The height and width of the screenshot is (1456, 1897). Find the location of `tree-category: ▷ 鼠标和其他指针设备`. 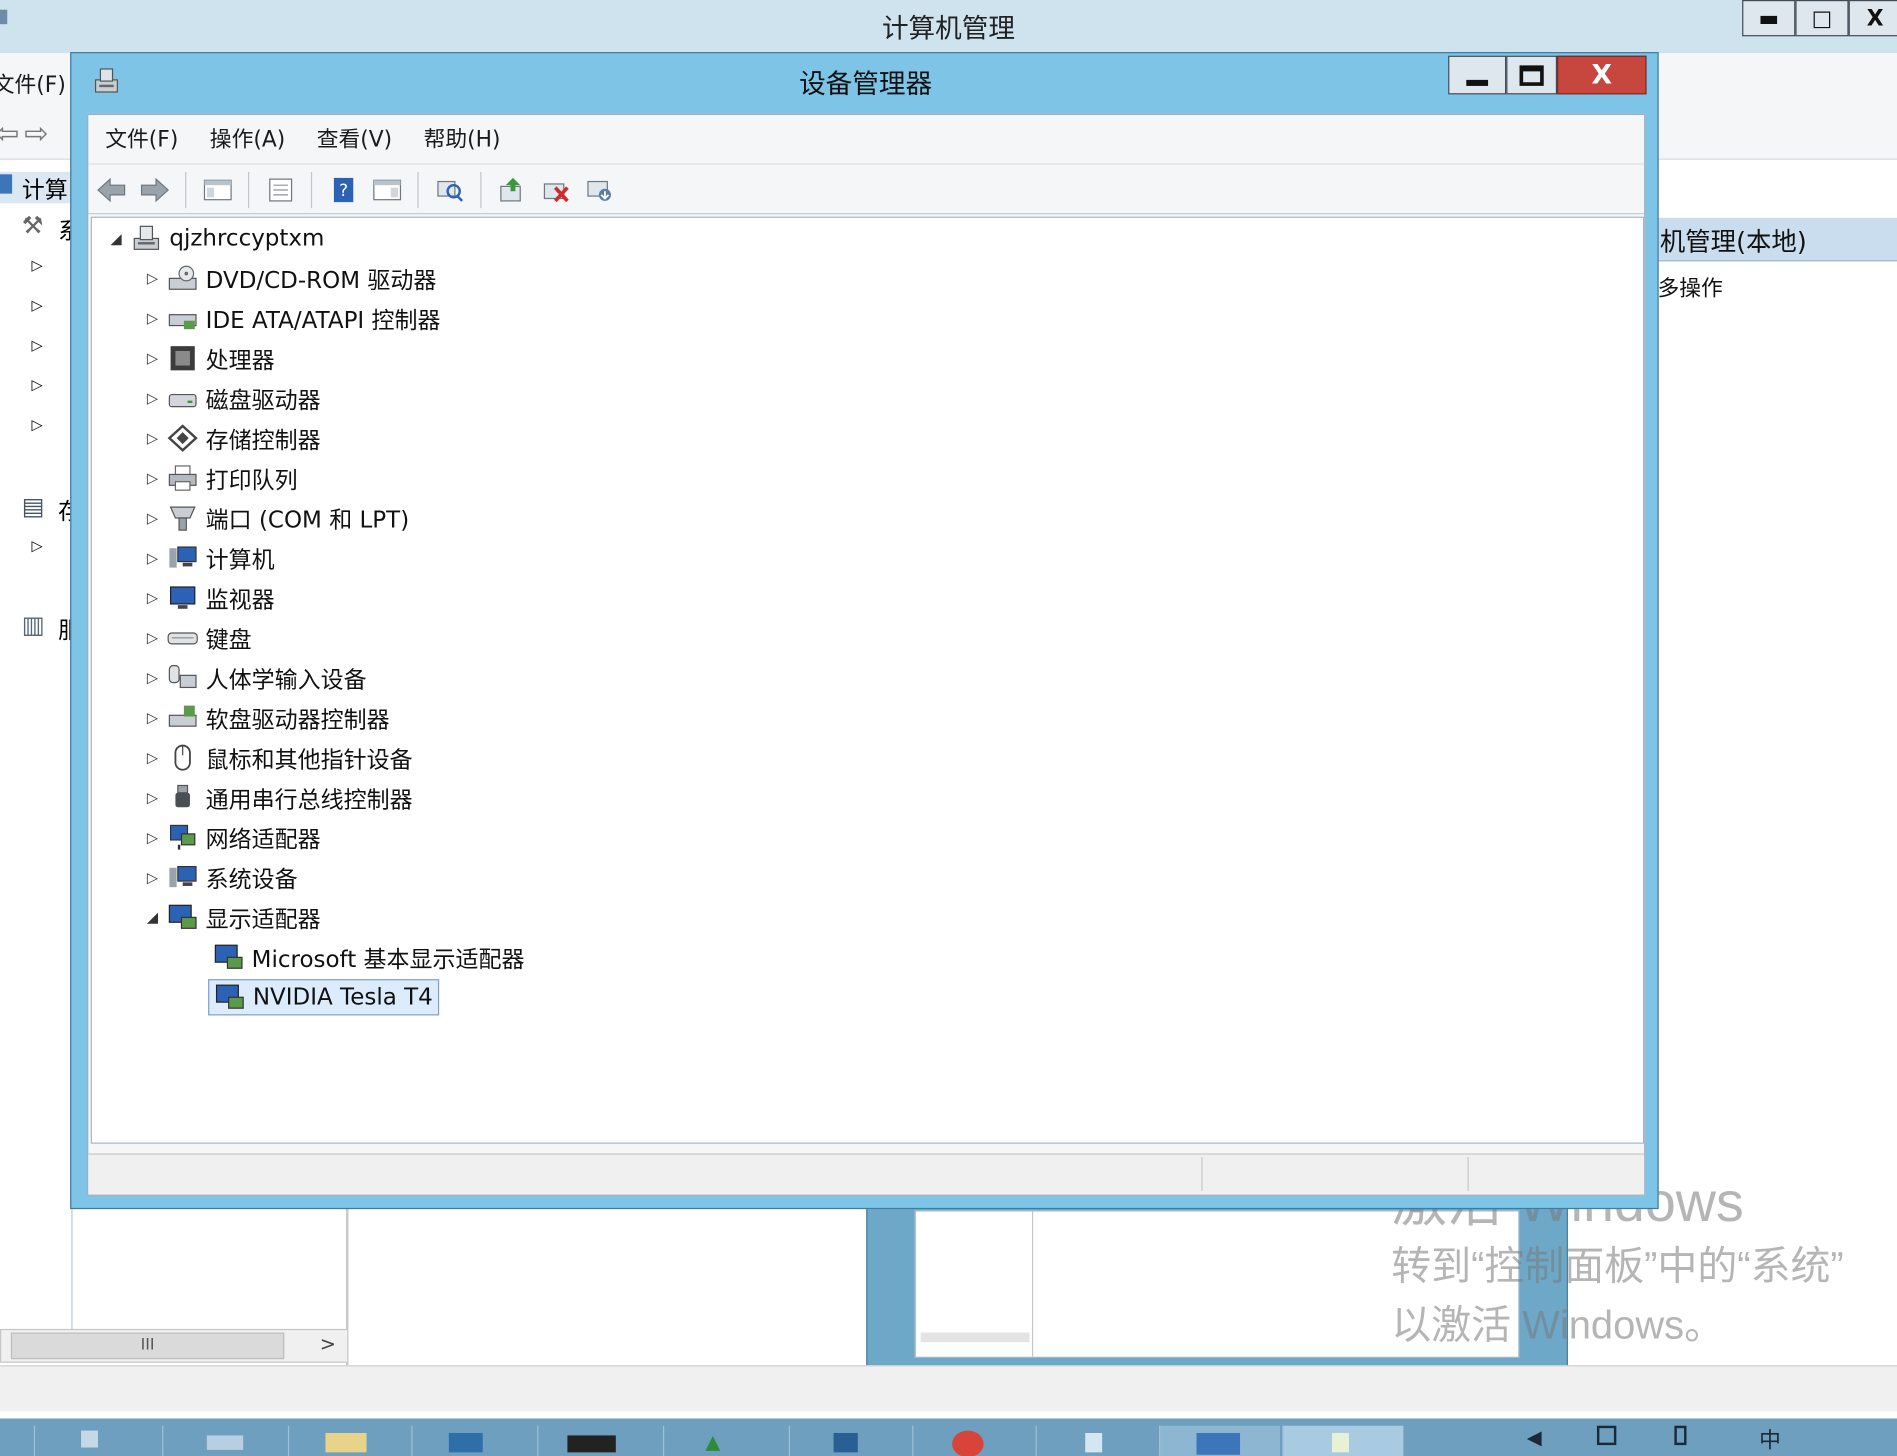

tree-category: ▷ 鼠标和其他指针设备 is located at coordinates (278, 757).